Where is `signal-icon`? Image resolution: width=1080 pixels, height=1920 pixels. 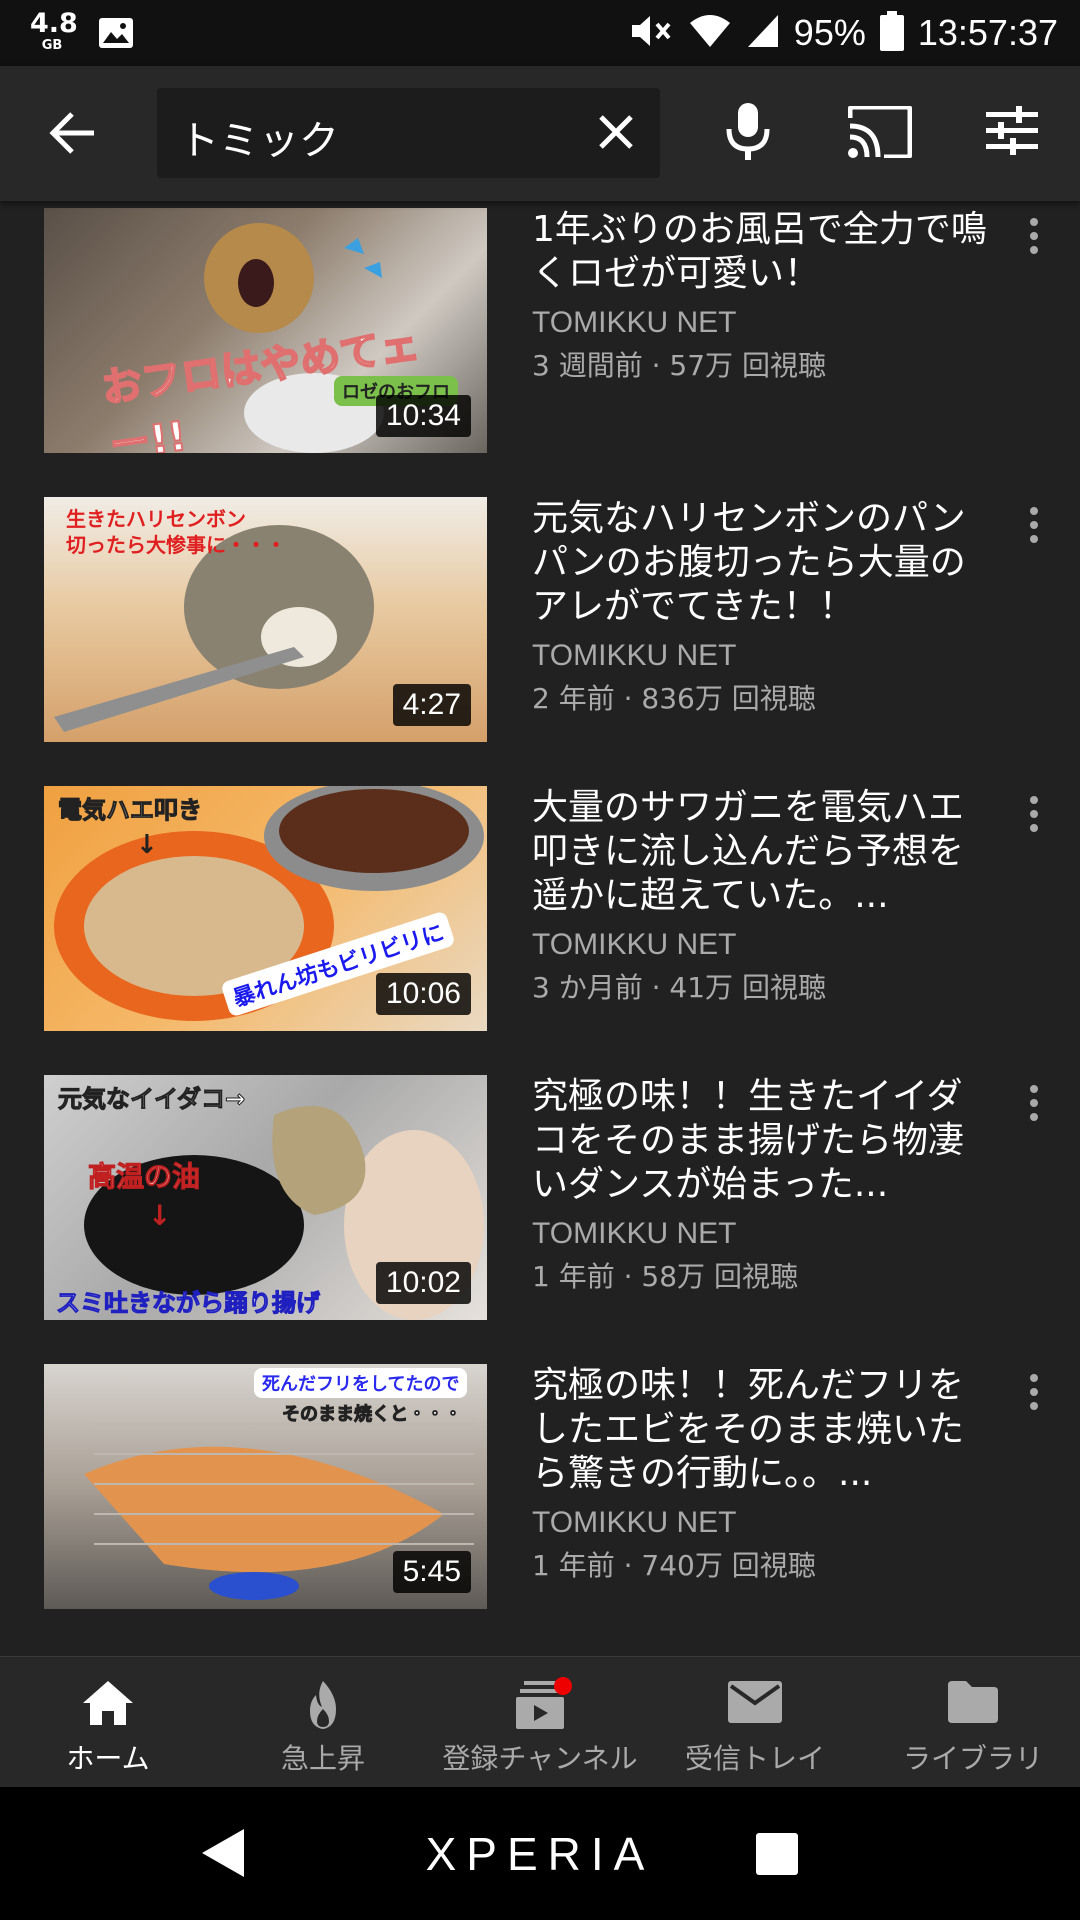
signal-icon is located at coordinates (763, 33).